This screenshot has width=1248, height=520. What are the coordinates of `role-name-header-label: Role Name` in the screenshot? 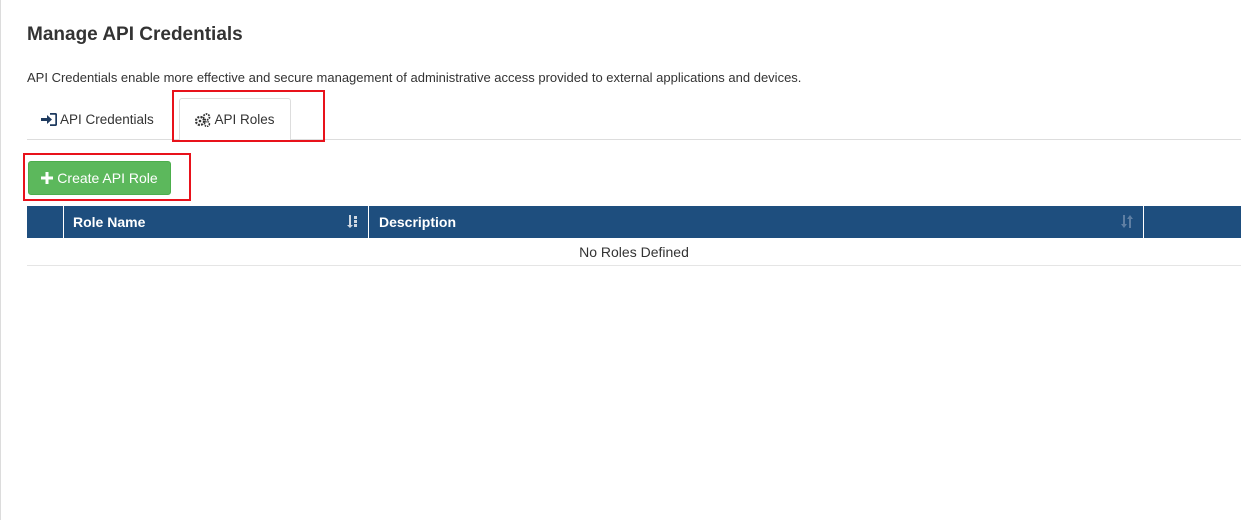 It's located at (109, 222).